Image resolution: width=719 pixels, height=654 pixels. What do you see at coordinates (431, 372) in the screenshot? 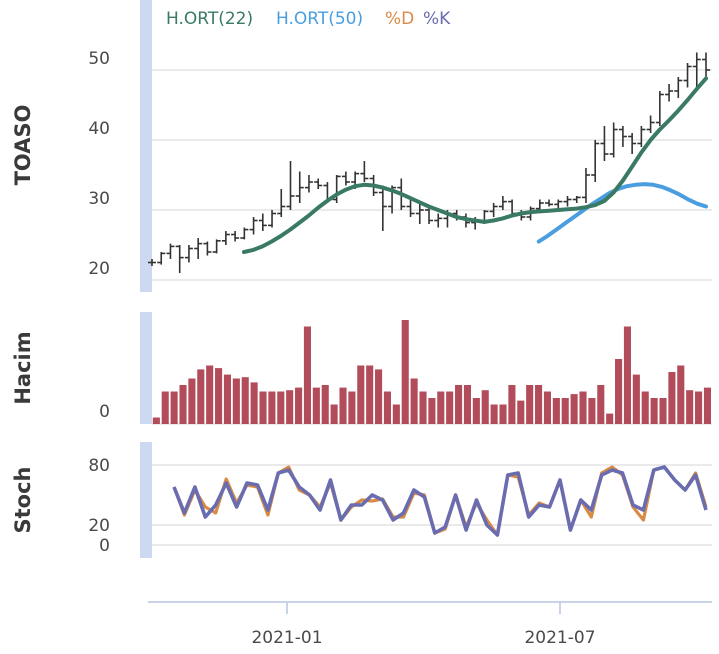
I see `volume-bars` at bounding box center [431, 372].